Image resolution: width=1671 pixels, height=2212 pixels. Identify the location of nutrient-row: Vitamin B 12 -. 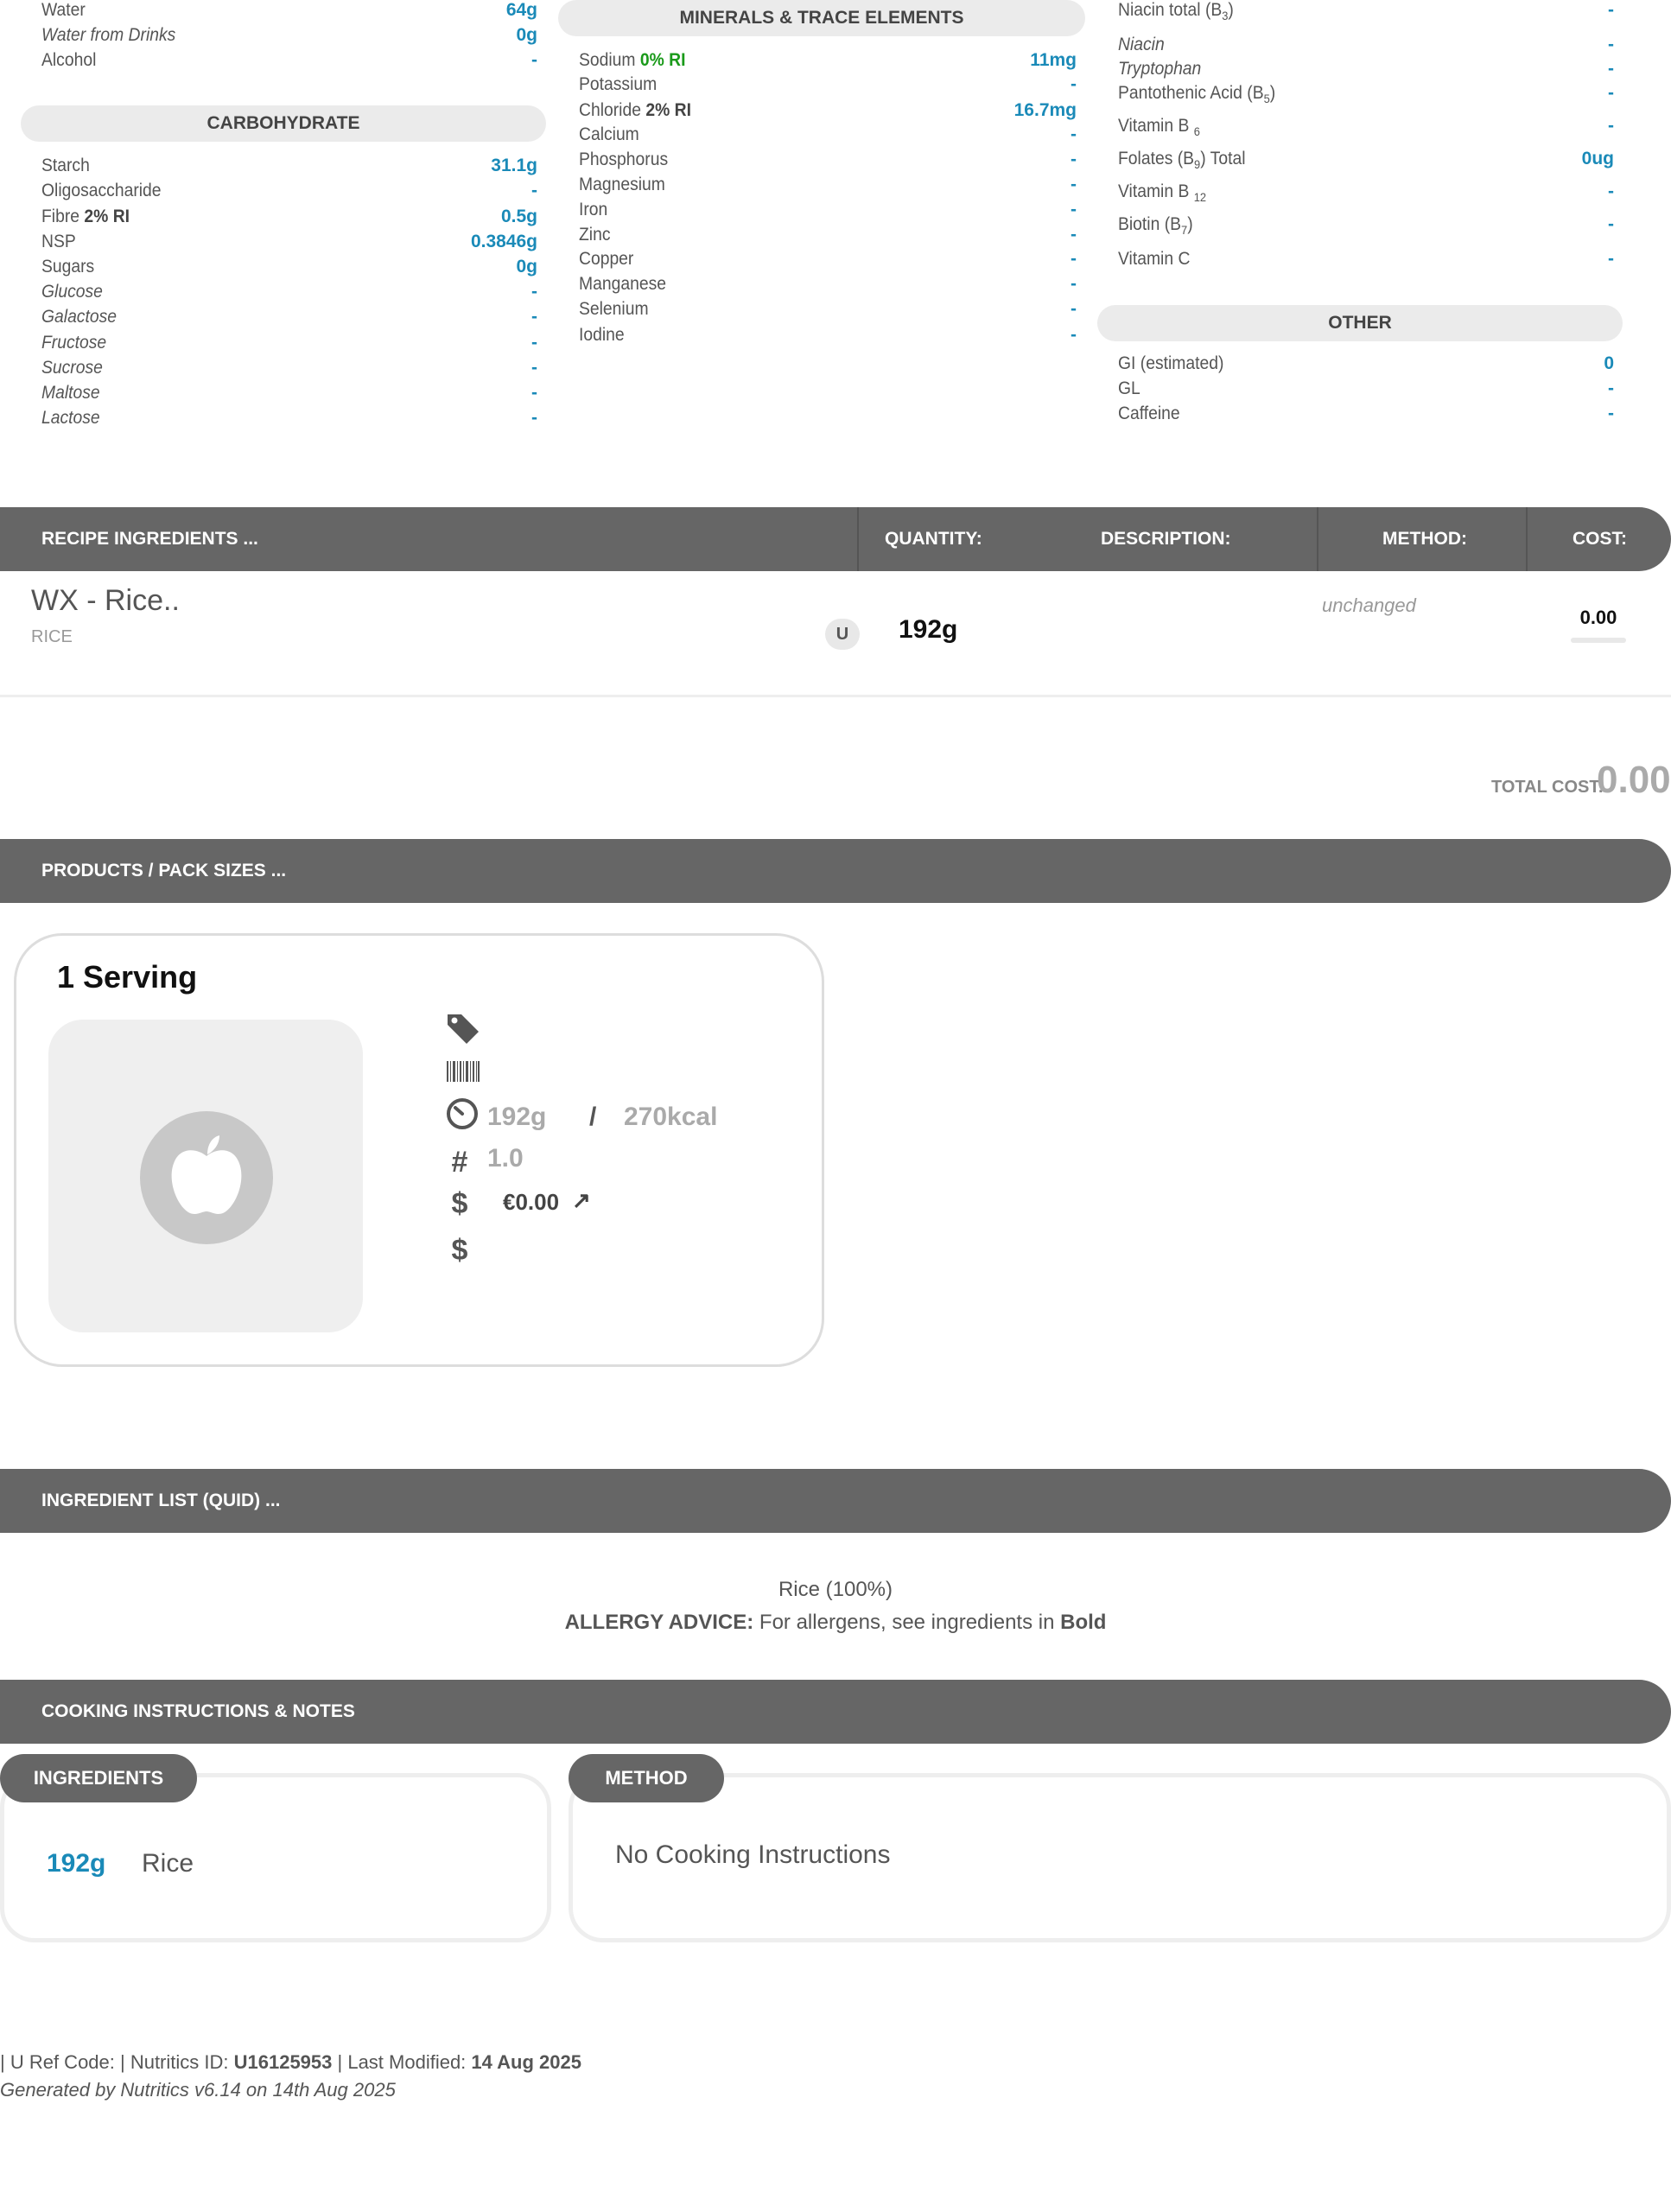
(1355, 193).